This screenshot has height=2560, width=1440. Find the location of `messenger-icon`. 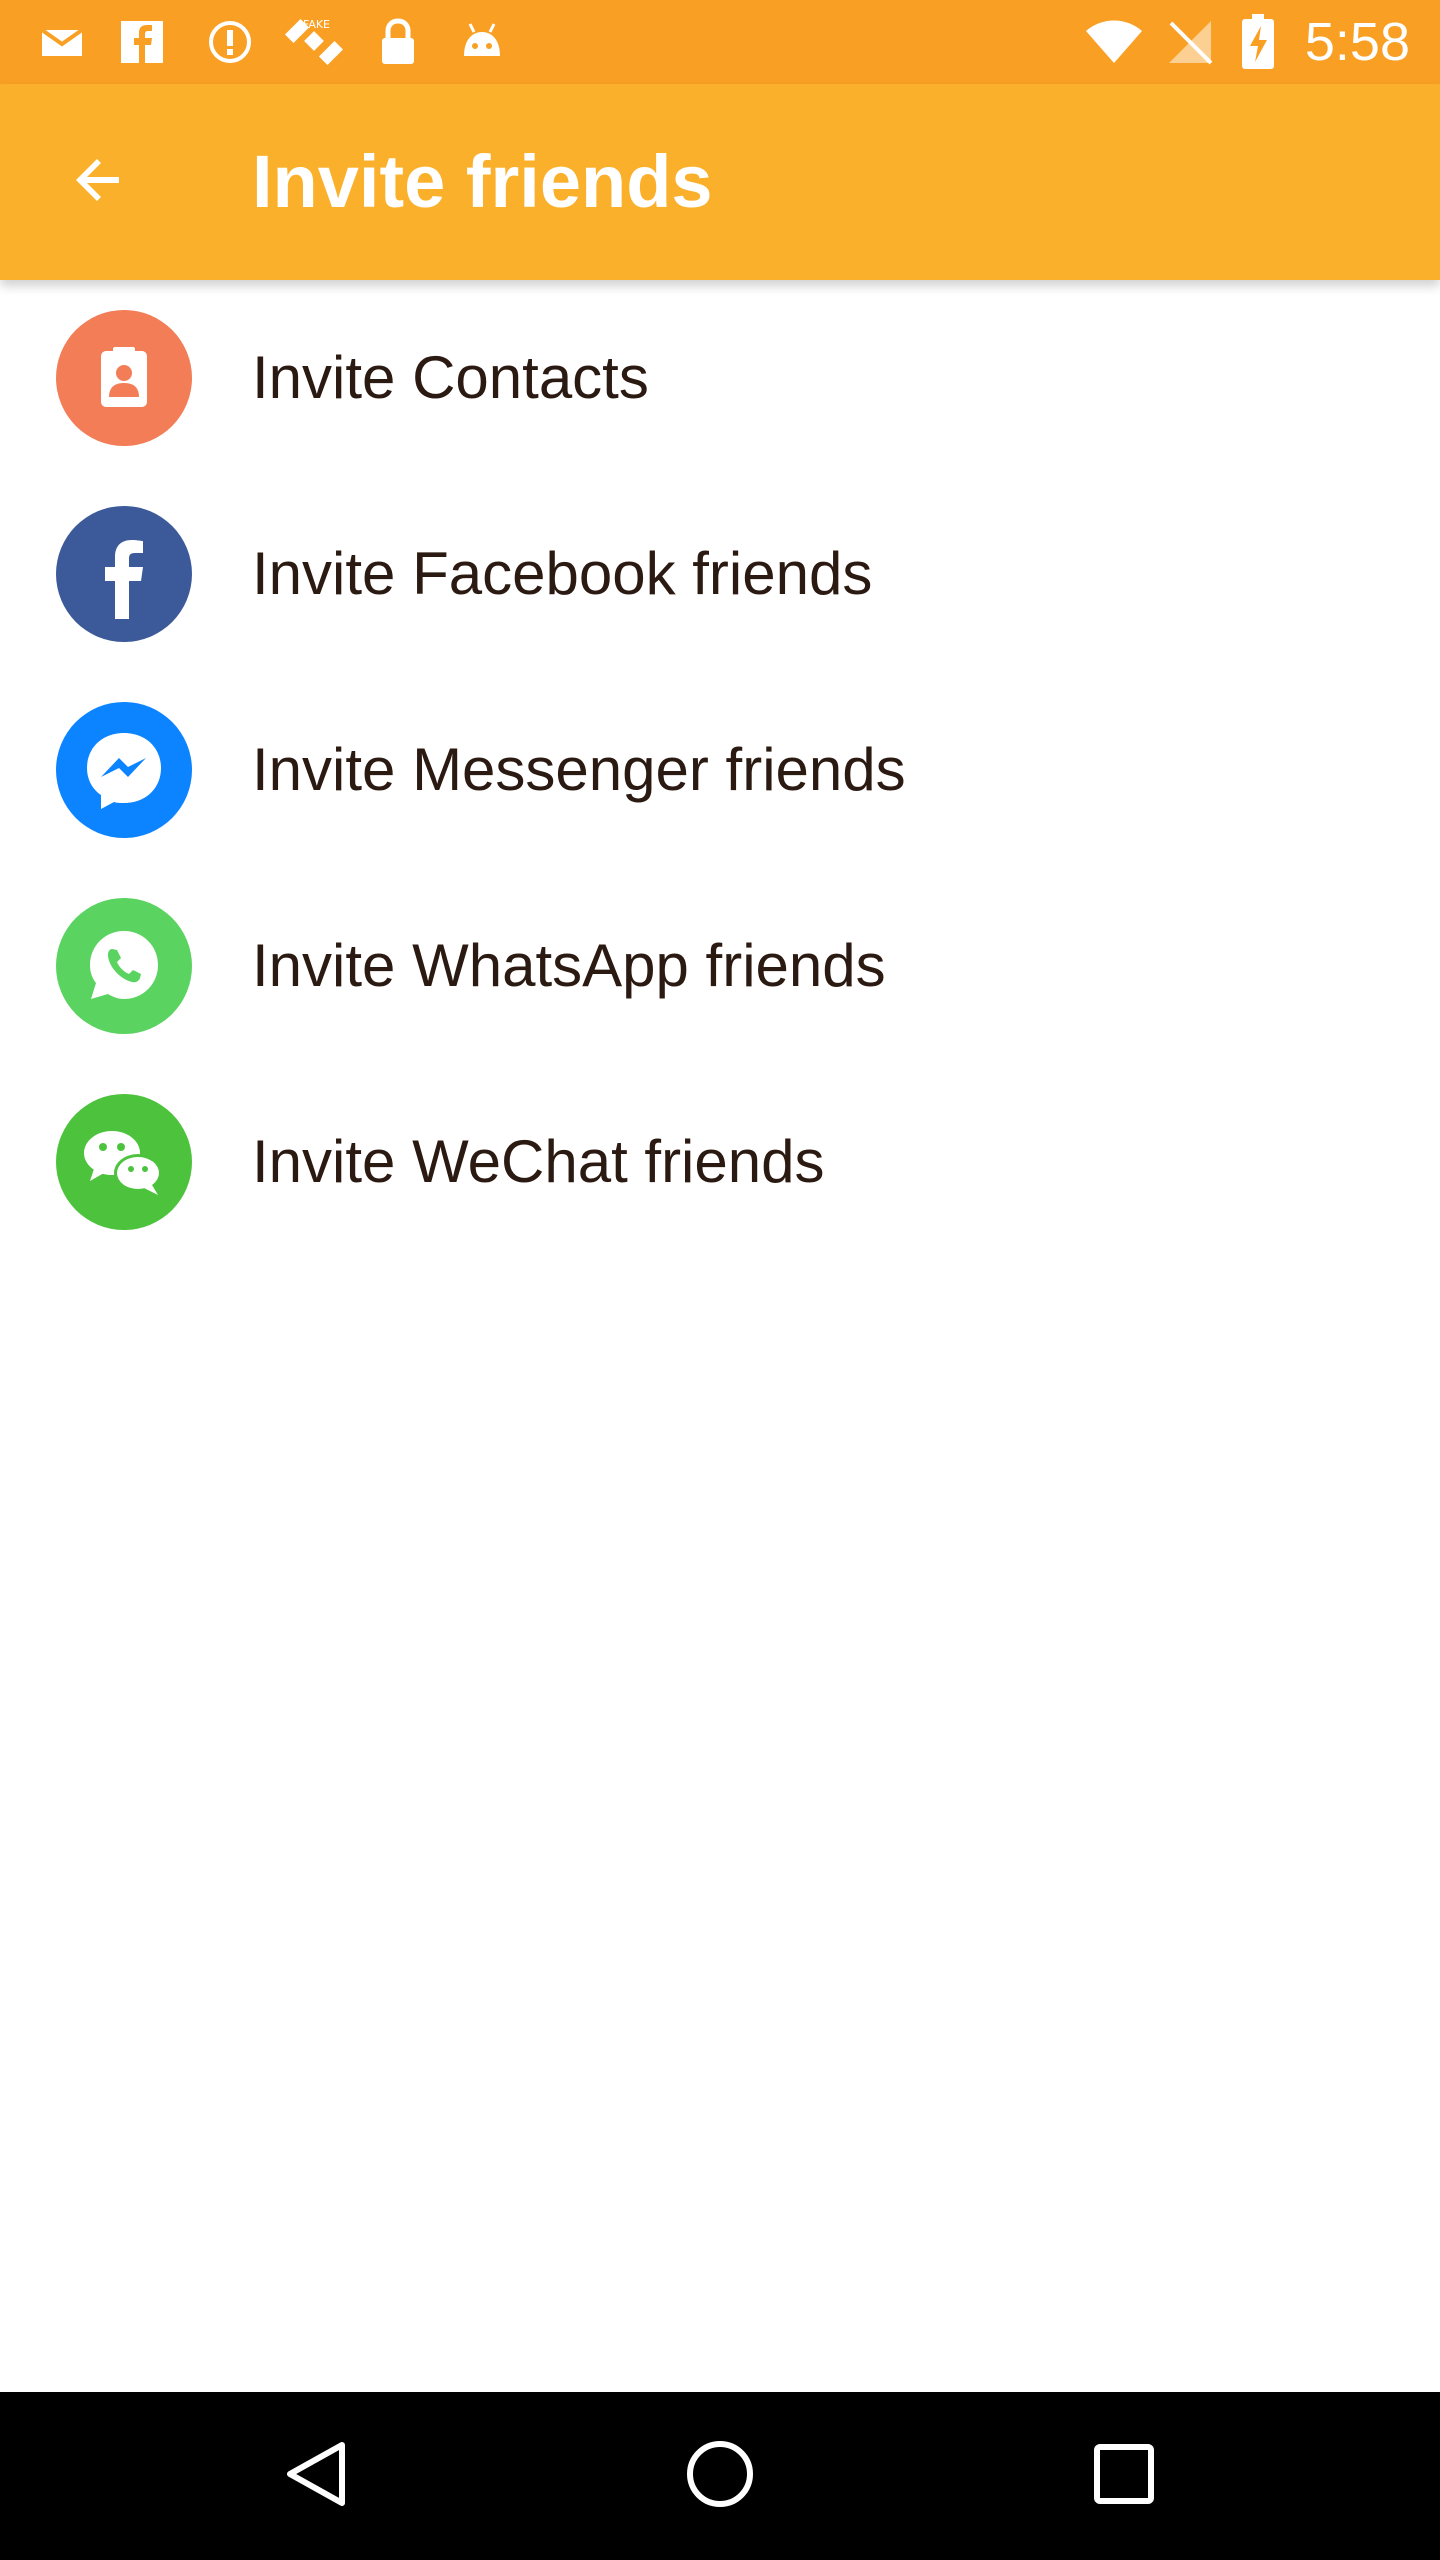

messenger-icon is located at coordinates (124, 770).